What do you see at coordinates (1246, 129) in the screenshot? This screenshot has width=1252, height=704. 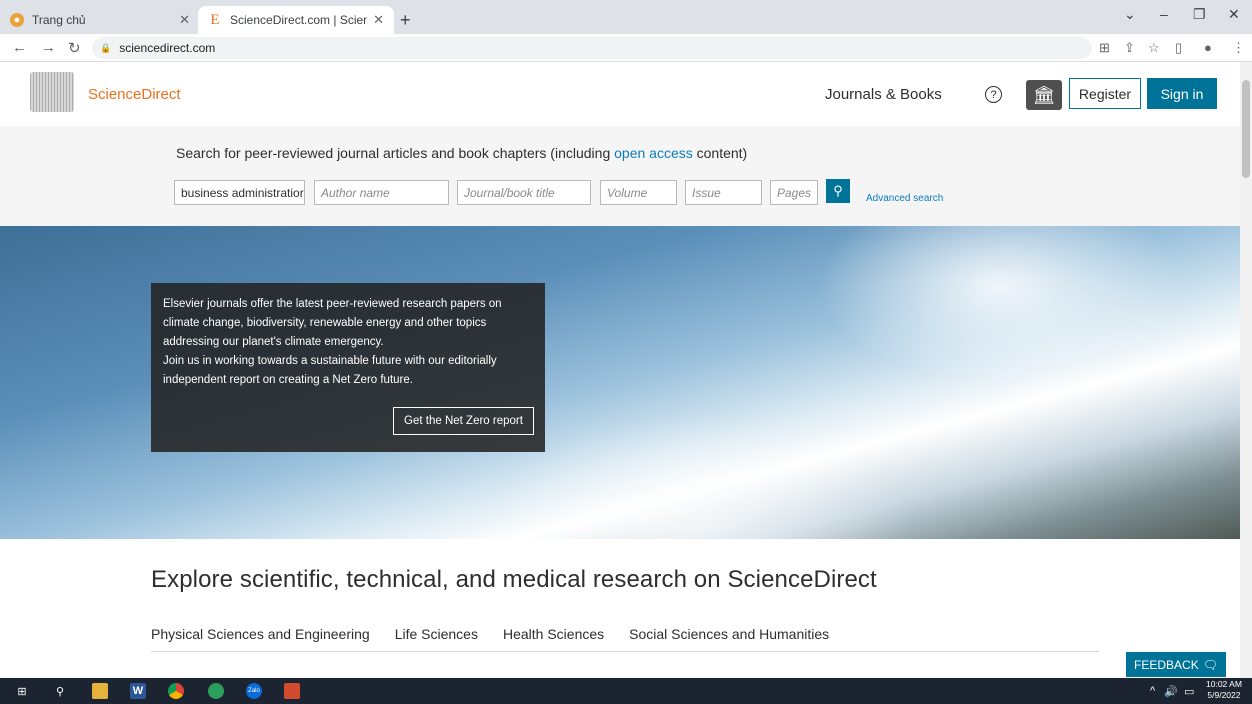 I see `scrollbar-thumb` at bounding box center [1246, 129].